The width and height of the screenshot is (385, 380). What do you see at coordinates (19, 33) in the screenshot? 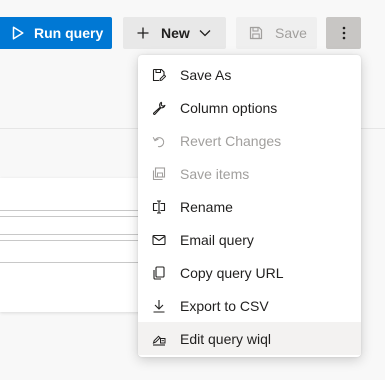
I see `play-icon` at bounding box center [19, 33].